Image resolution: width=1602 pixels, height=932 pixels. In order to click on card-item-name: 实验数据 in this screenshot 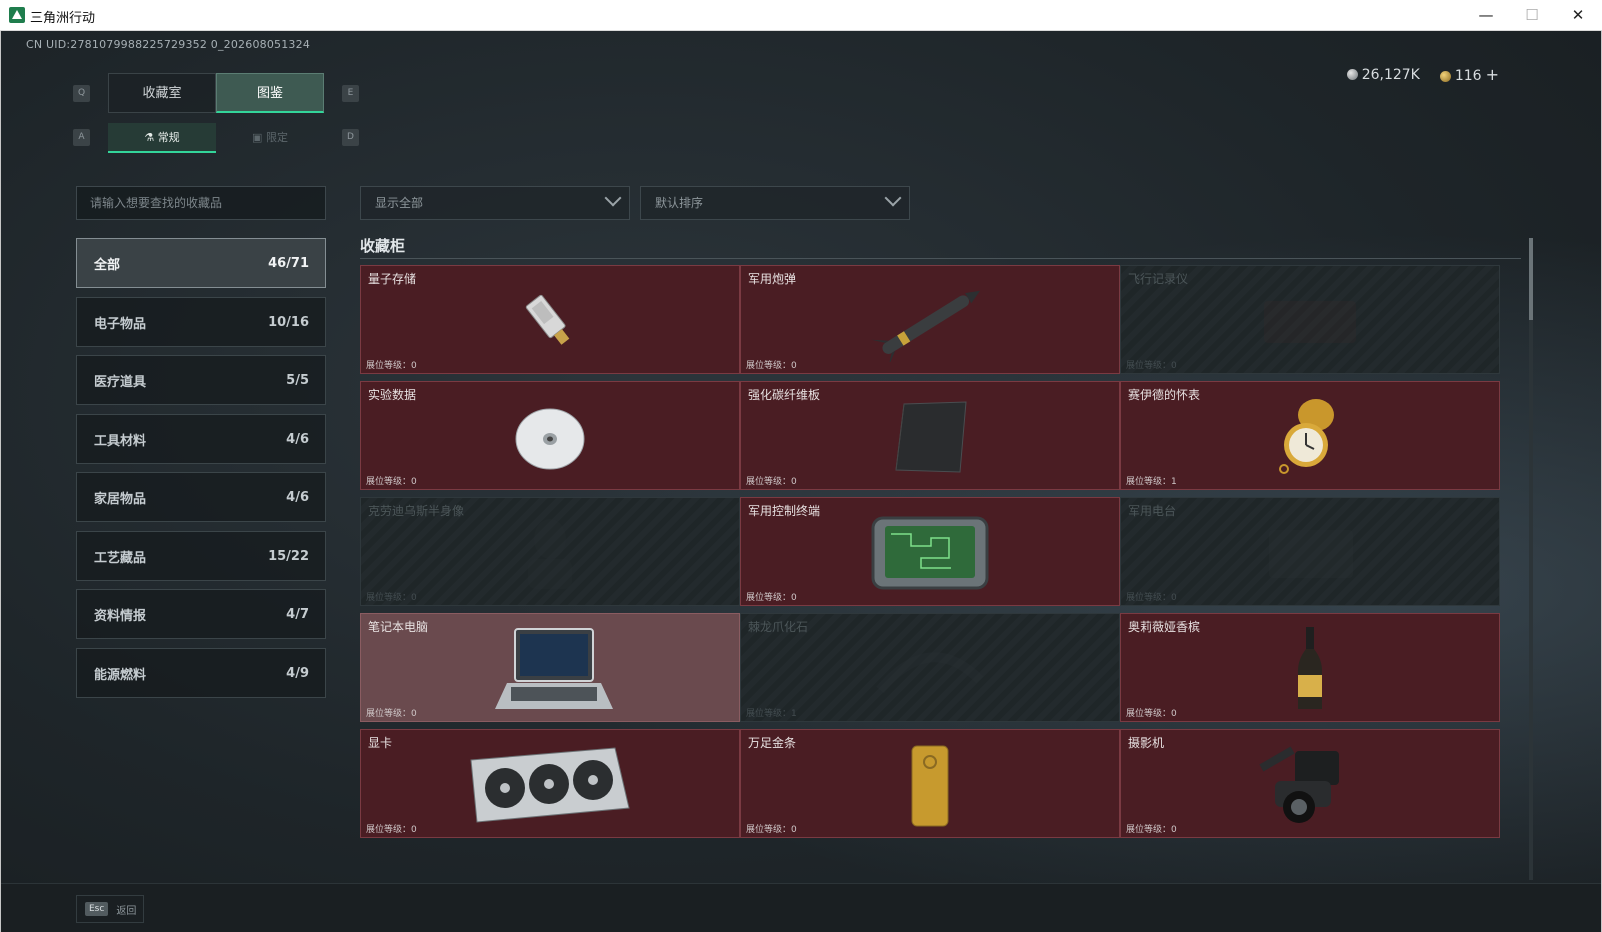, I will do `click(392, 395)`.